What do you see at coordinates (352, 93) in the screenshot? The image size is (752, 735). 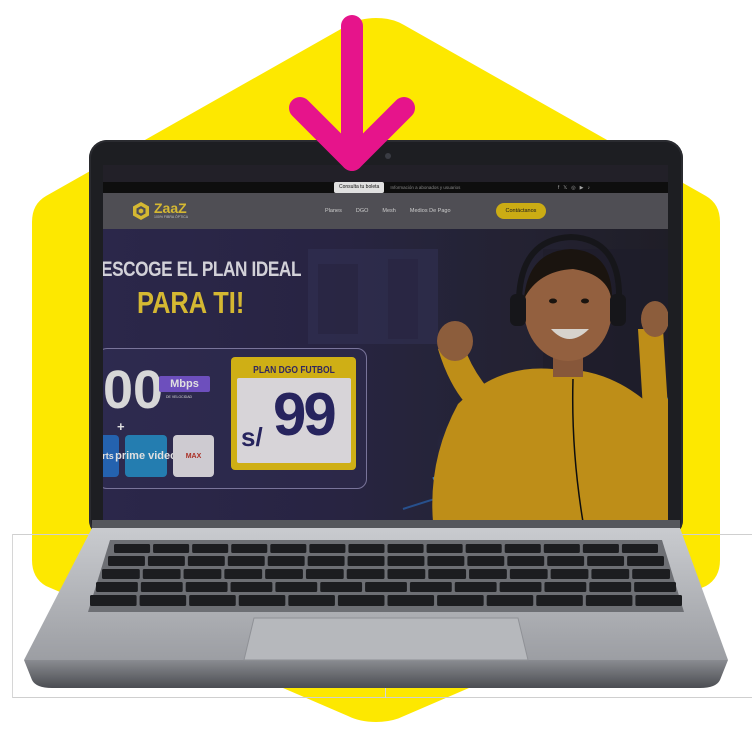 I see `down-arrow-icon` at bounding box center [352, 93].